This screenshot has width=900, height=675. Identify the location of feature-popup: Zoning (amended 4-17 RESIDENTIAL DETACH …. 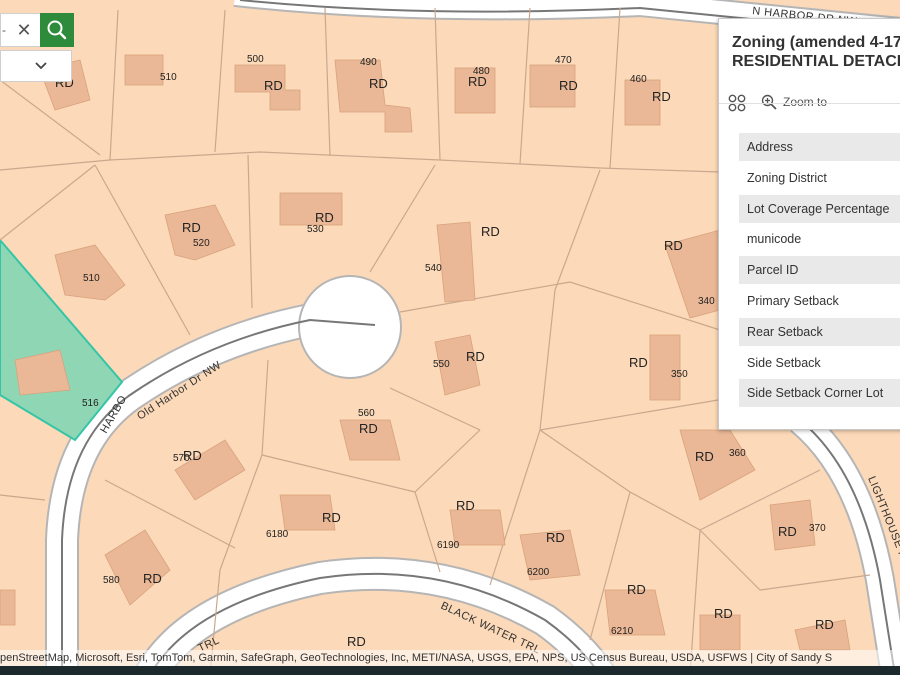
(809, 224).